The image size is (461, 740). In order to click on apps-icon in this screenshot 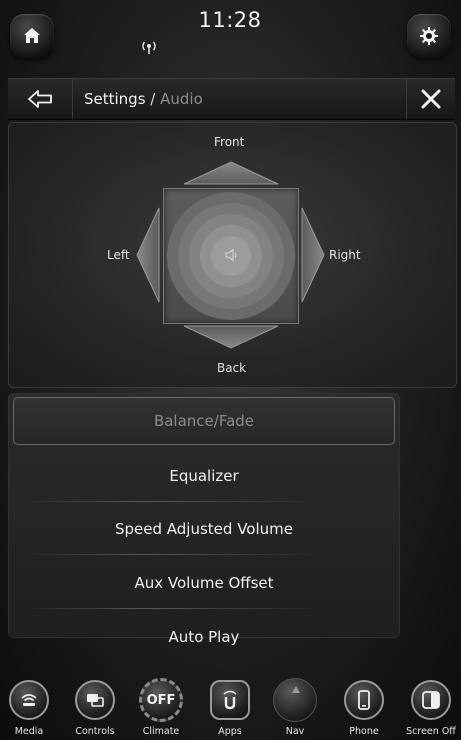, I will do `click(230, 700)`.